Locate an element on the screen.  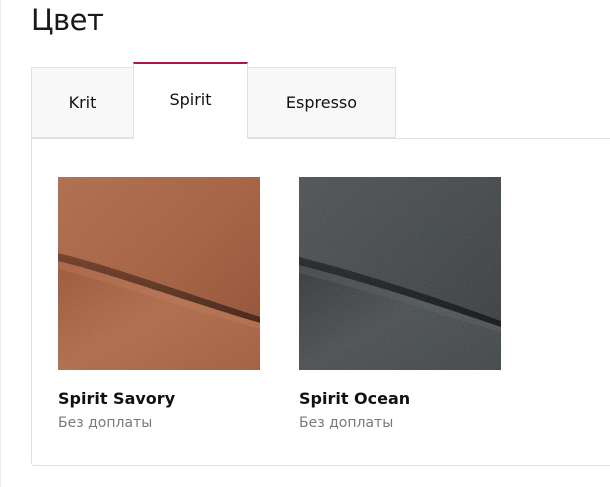
swatch-image-savory is located at coordinates (159, 273).